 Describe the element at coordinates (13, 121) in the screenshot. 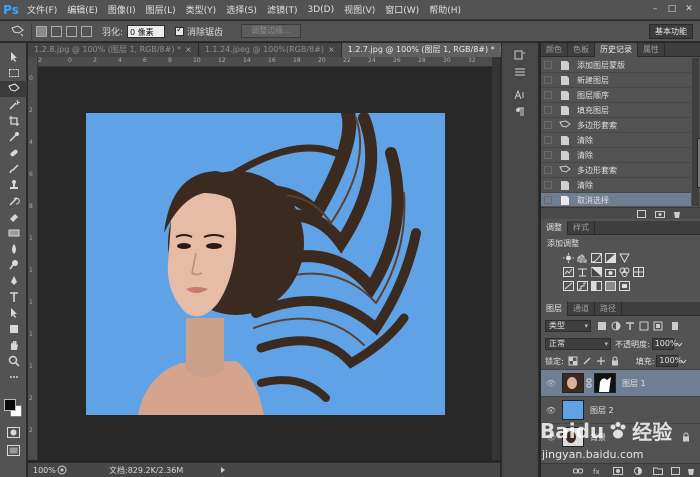

I see `crop-tool` at that location.